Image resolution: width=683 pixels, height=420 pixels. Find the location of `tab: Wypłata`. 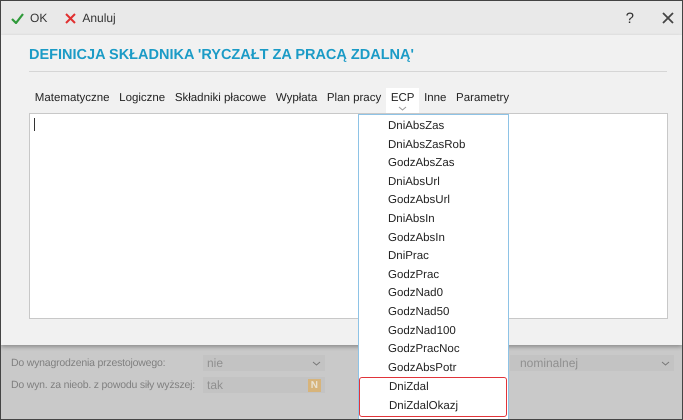

tab: Wypłata is located at coordinates (296, 100).